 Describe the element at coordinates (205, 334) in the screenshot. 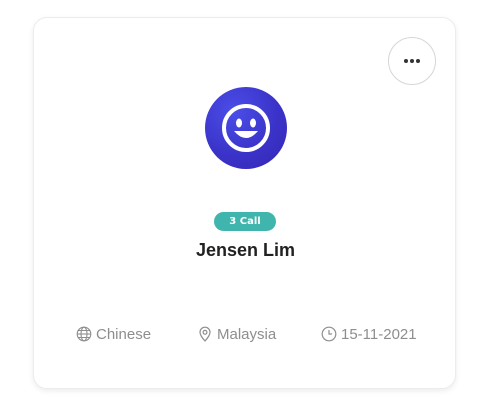

I see `map-pin-icon` at that location.